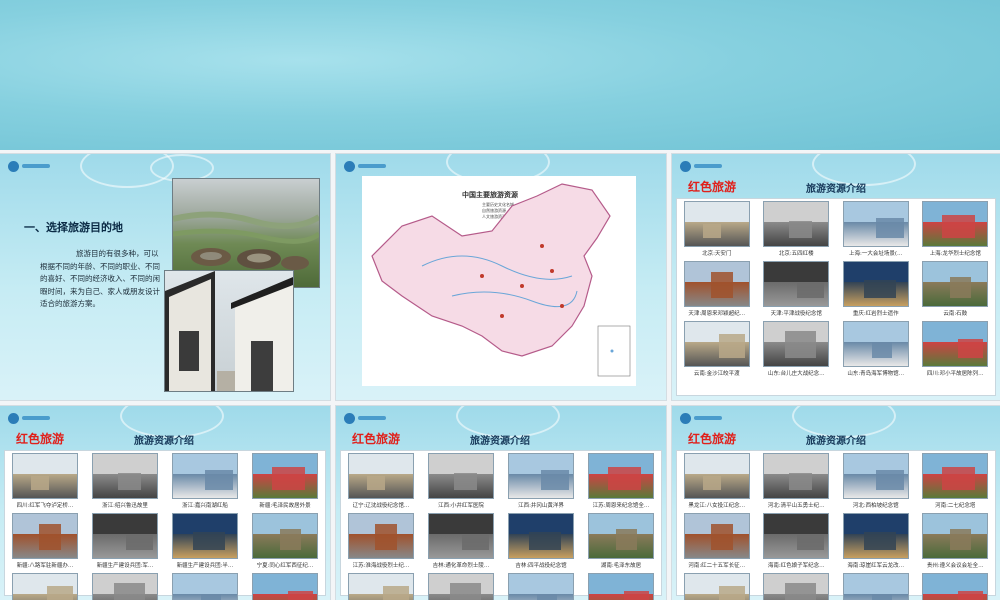  I want to click on photo-card: 河南:二七纪念塔, so click(956, 481).